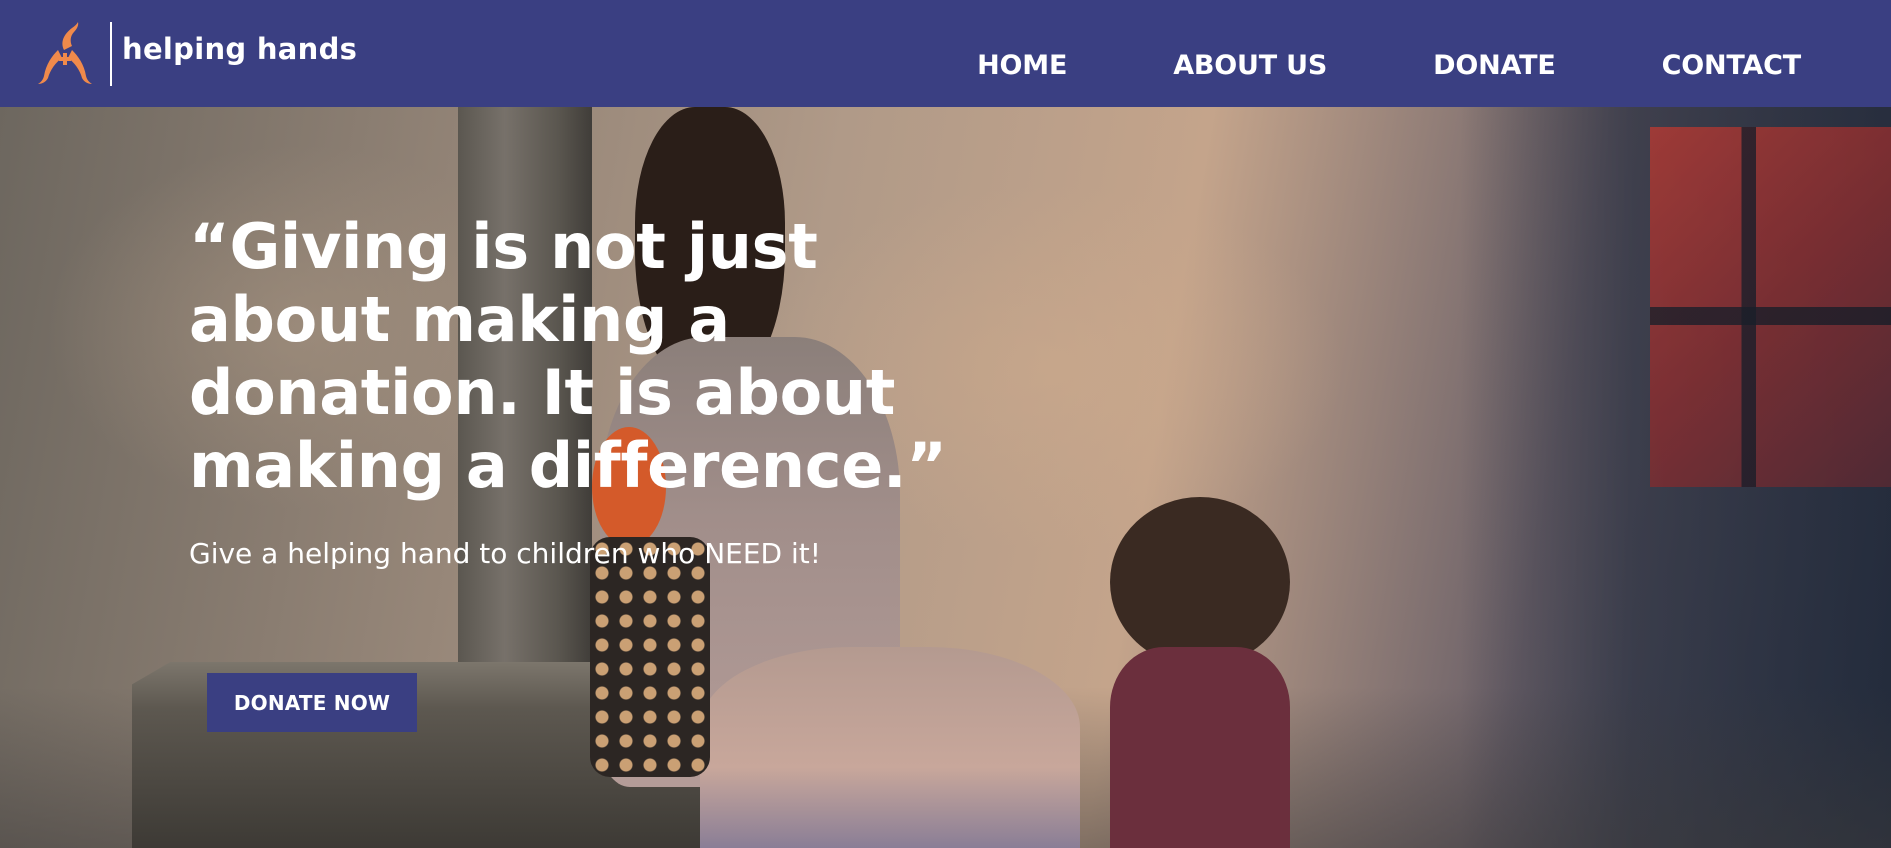 The width and height of the screenshot is (1891, 848). I want to click on nav-about-us: ABOUT US, so click(1250, 66).